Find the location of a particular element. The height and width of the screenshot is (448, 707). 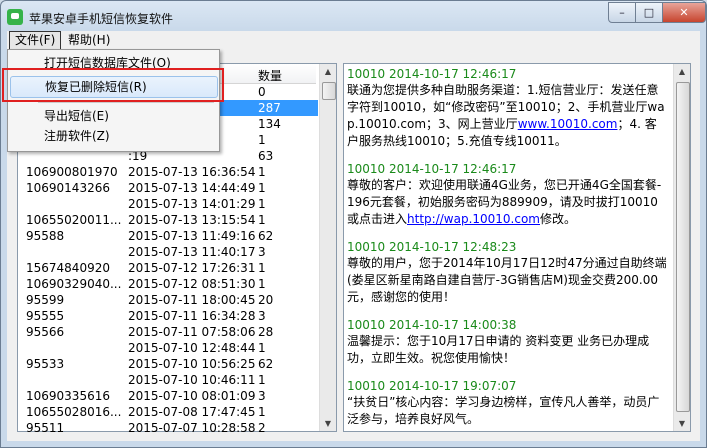

table-row: 95566 2015-07-11 07:58:06 28 is located at coordinates (168, 332).